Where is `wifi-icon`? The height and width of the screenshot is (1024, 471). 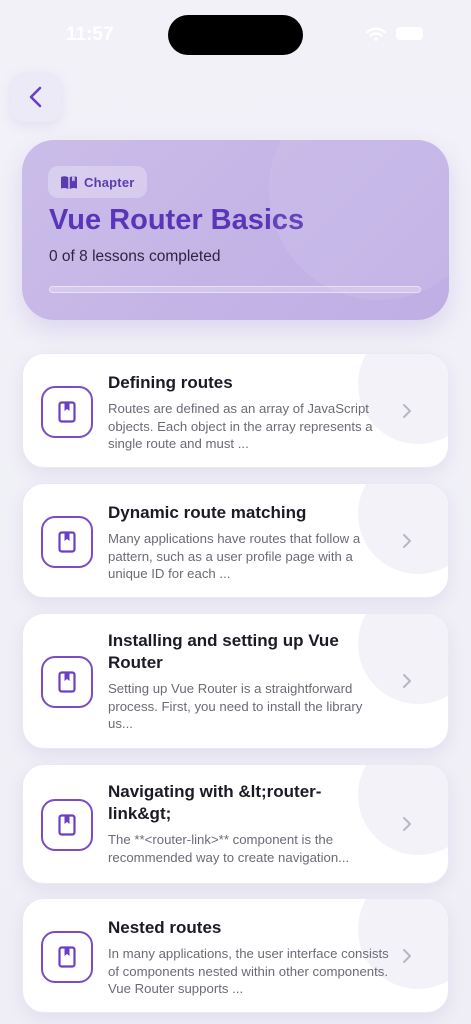 wifi-icon is located at coordinates (376, 34).